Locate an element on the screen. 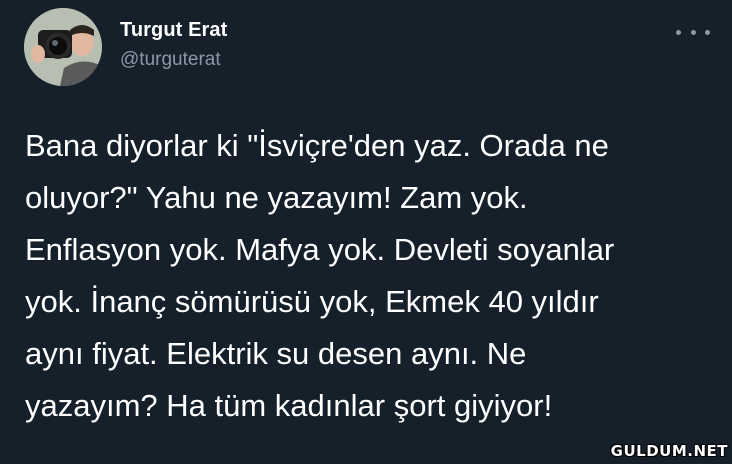 This screenshot has width=732, height=464. tweet-text-line: aynı fiyat. Elektrik su desen aynı. Ne is located at coordinates (276, 353).